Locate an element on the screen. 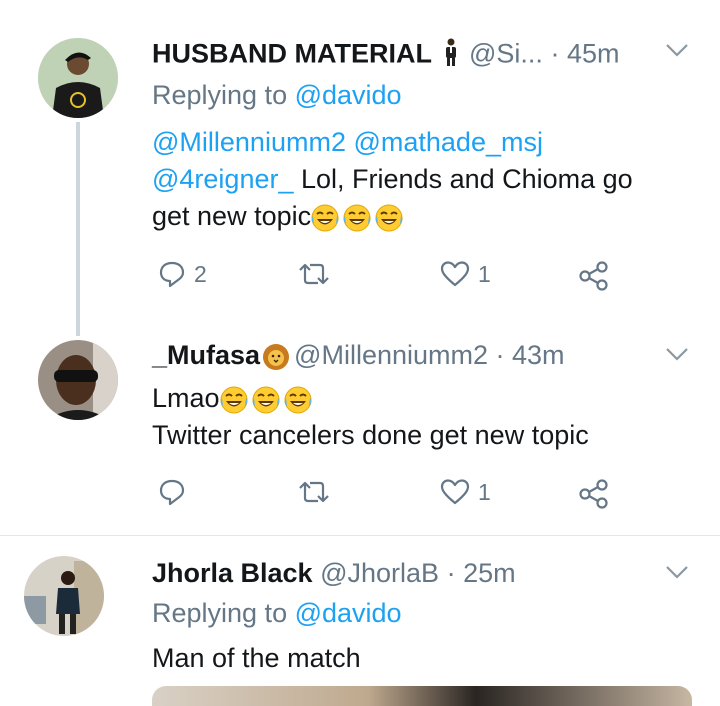  text-line: Lmao is located at coordinates (186, 398).